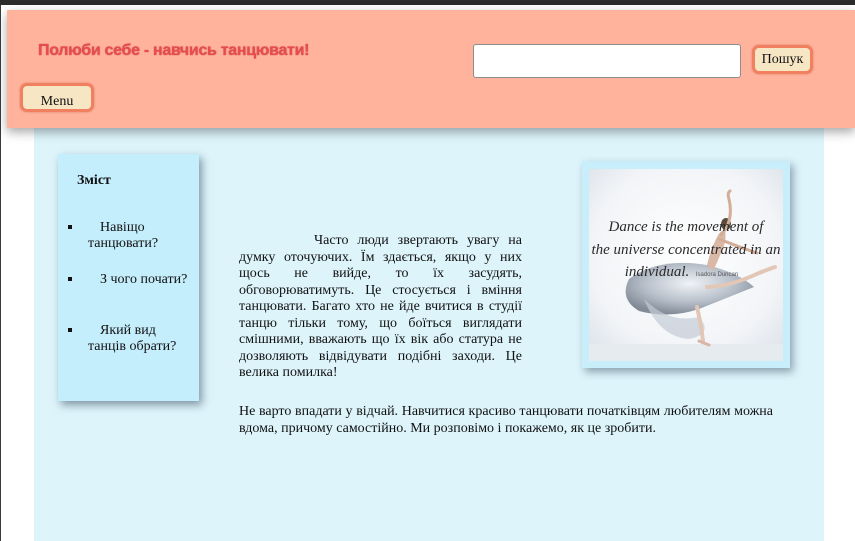  What do you see at coordinates (685, 250) in the screenshot?
I see `image-quote-line-2: the universe concentrated in an` at bounding box center [685, 250].